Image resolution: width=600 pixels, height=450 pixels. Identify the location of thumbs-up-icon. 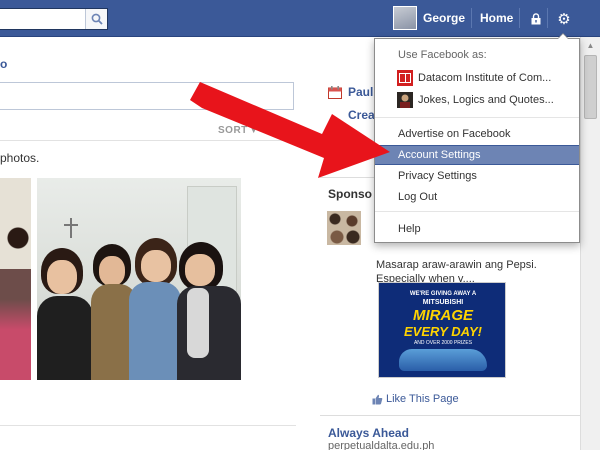
(377, 399).